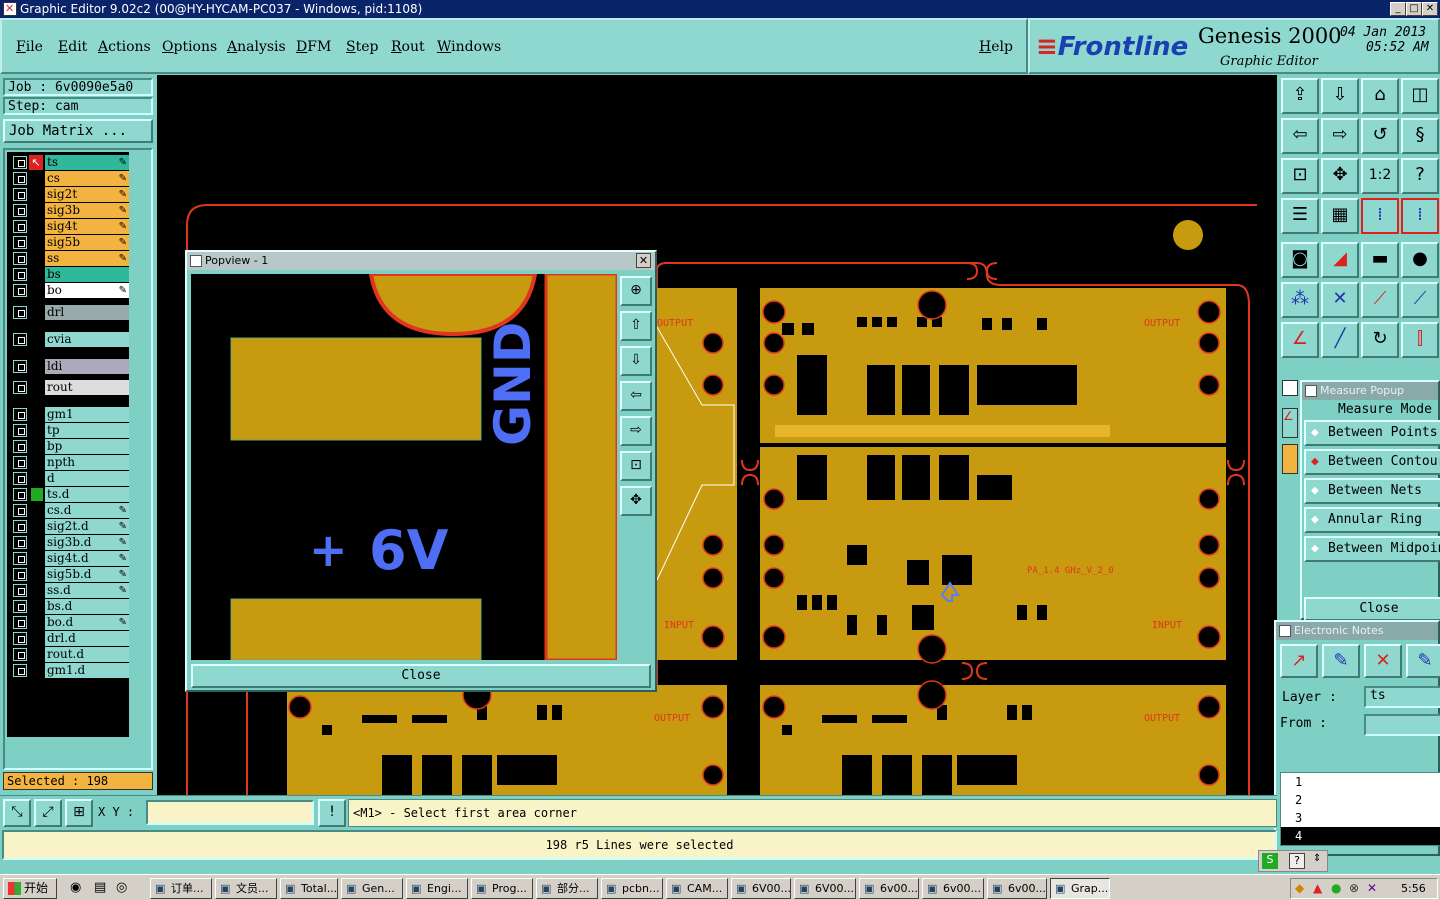 Image resolution: width=1440 pixels, height=900 pixels. Describe the element at coordinates (71, 526) in the screenshot. I see `layer-row-sig2t-d: sig2t.d ✎` at that location.